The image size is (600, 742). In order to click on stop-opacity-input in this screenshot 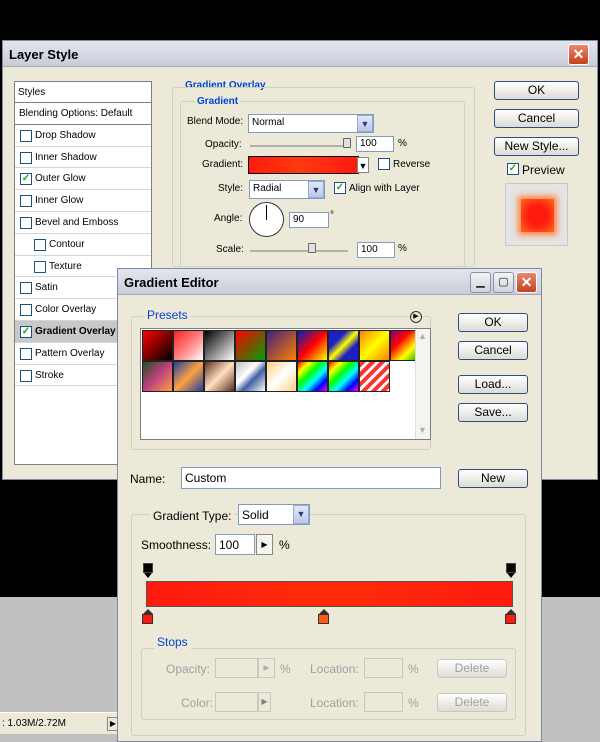, I will do `click(236, 668)`.